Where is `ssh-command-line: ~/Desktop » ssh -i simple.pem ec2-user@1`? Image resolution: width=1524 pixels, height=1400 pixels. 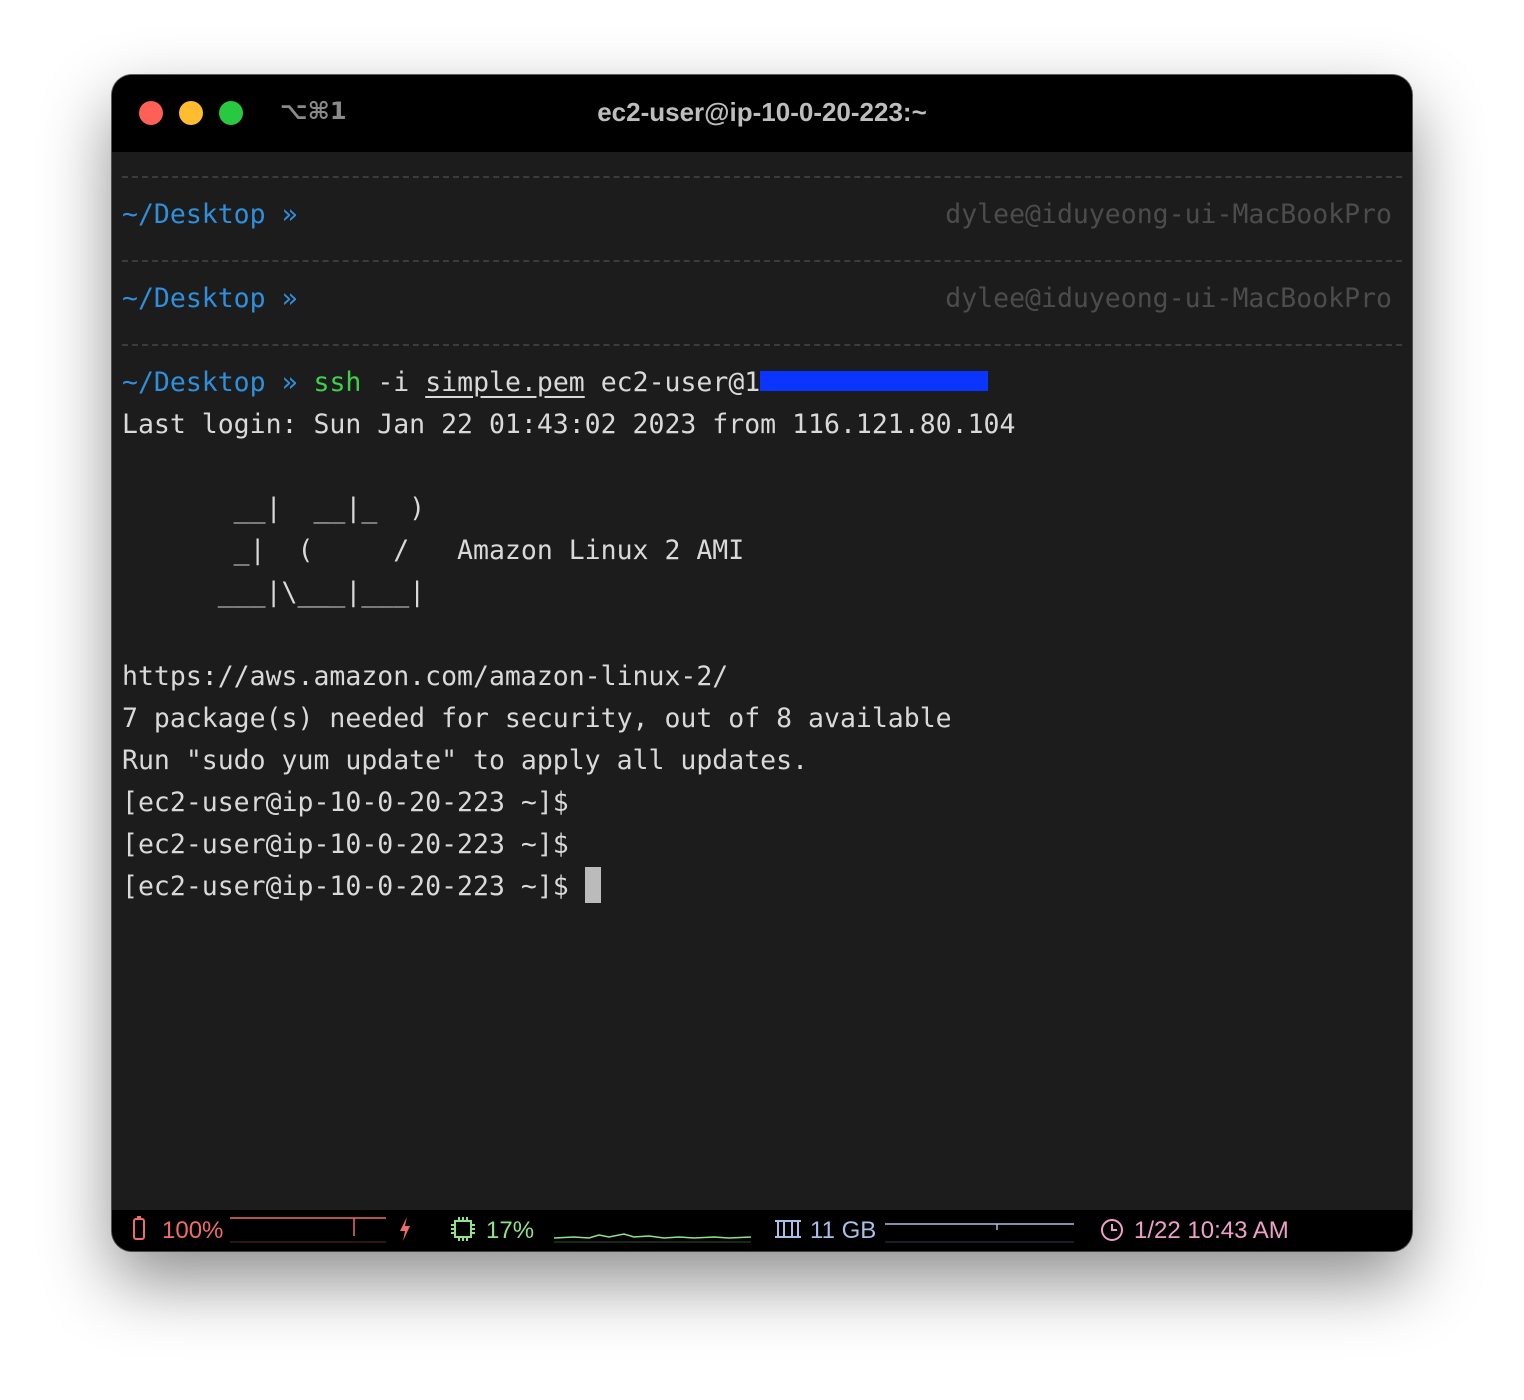
ssh-command-line: ~/Desktop » ssh -i simple.pem ec2-user@1 is located at coordinates (762, 383).